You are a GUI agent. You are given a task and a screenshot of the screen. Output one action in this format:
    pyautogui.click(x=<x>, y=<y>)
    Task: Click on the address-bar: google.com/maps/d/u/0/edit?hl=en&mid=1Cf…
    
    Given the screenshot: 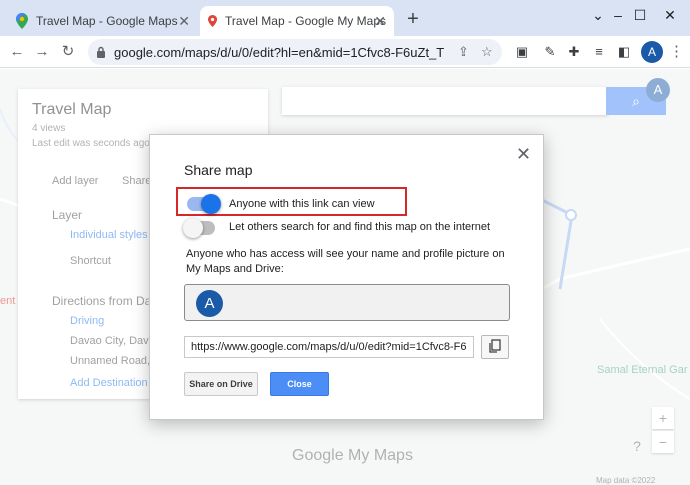 What is the action you would take?
    pyautogui.click(x=295, y=52)
    